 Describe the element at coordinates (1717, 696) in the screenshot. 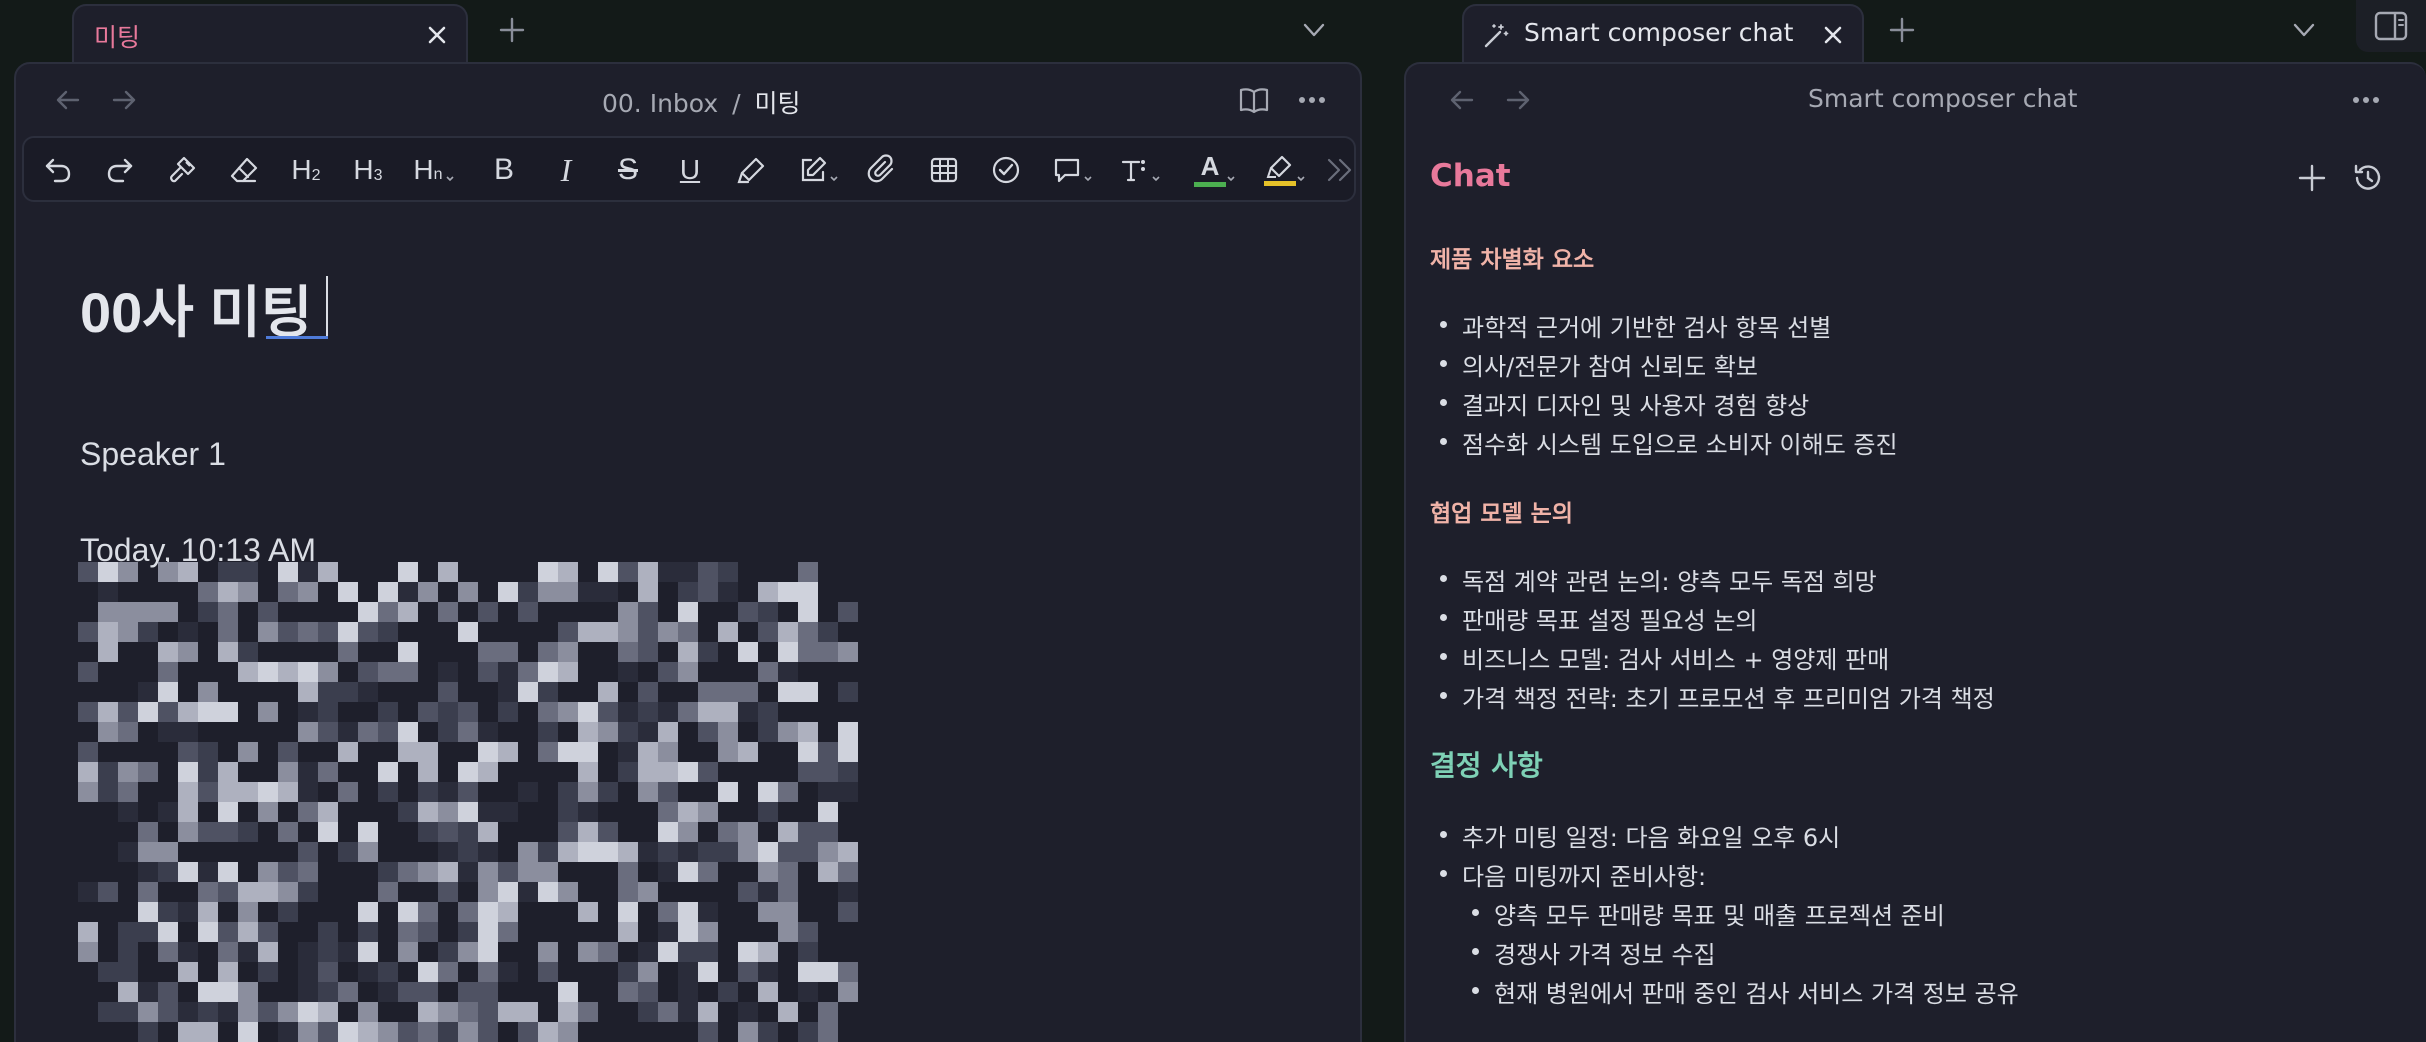

I see `list-item: 가격 책정 전략: 초기 프로모션 후 프리미엄 가격 책정` at that location.